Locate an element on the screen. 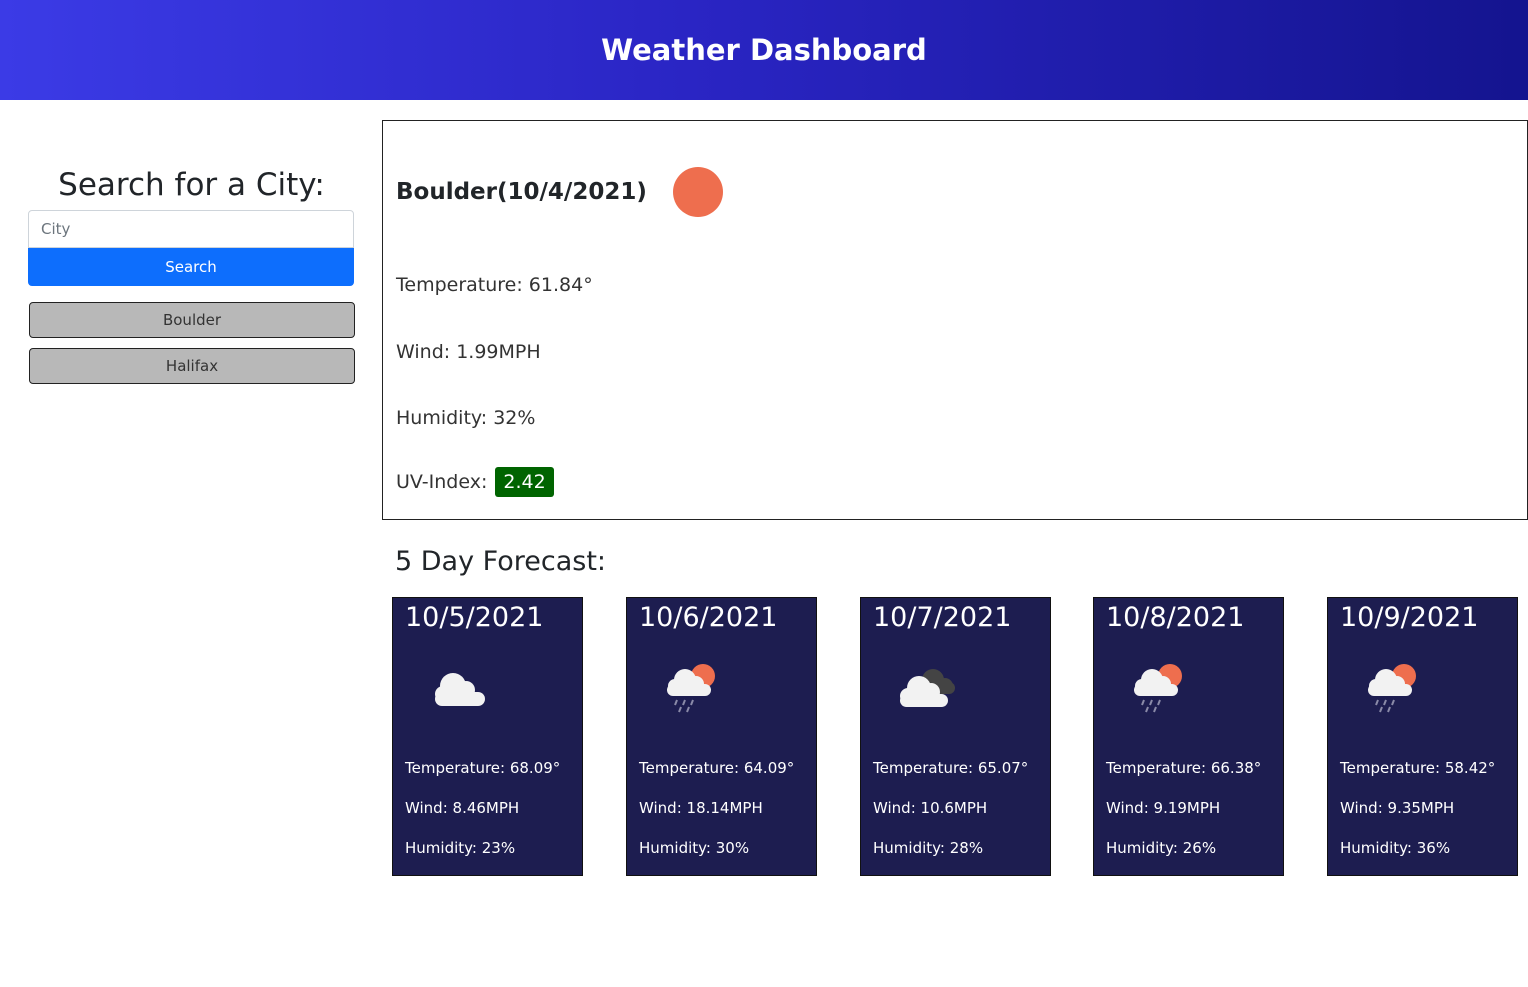 The width and height of the screenshot is (1528, 987). search-button: Search is located at coordinates (191, 267).